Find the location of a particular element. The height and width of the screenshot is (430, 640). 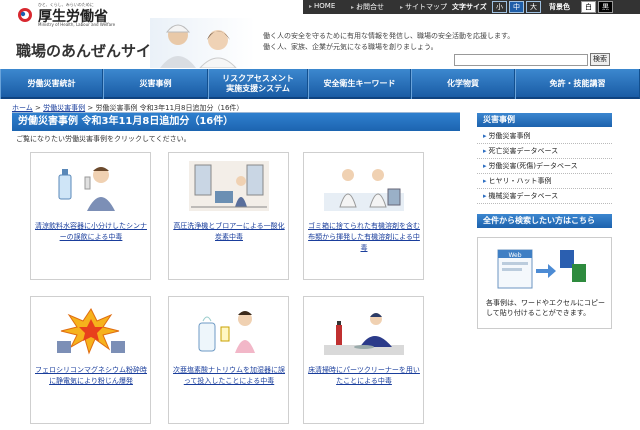

search-input is located at coordinates (521, 60).